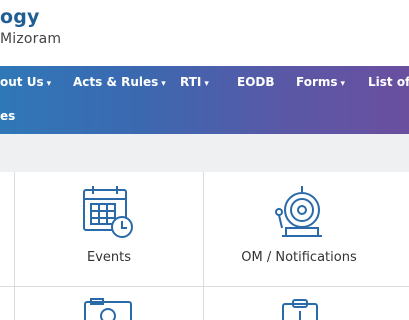  I want to click on nav-item-label: RTI, so click(191, 82).